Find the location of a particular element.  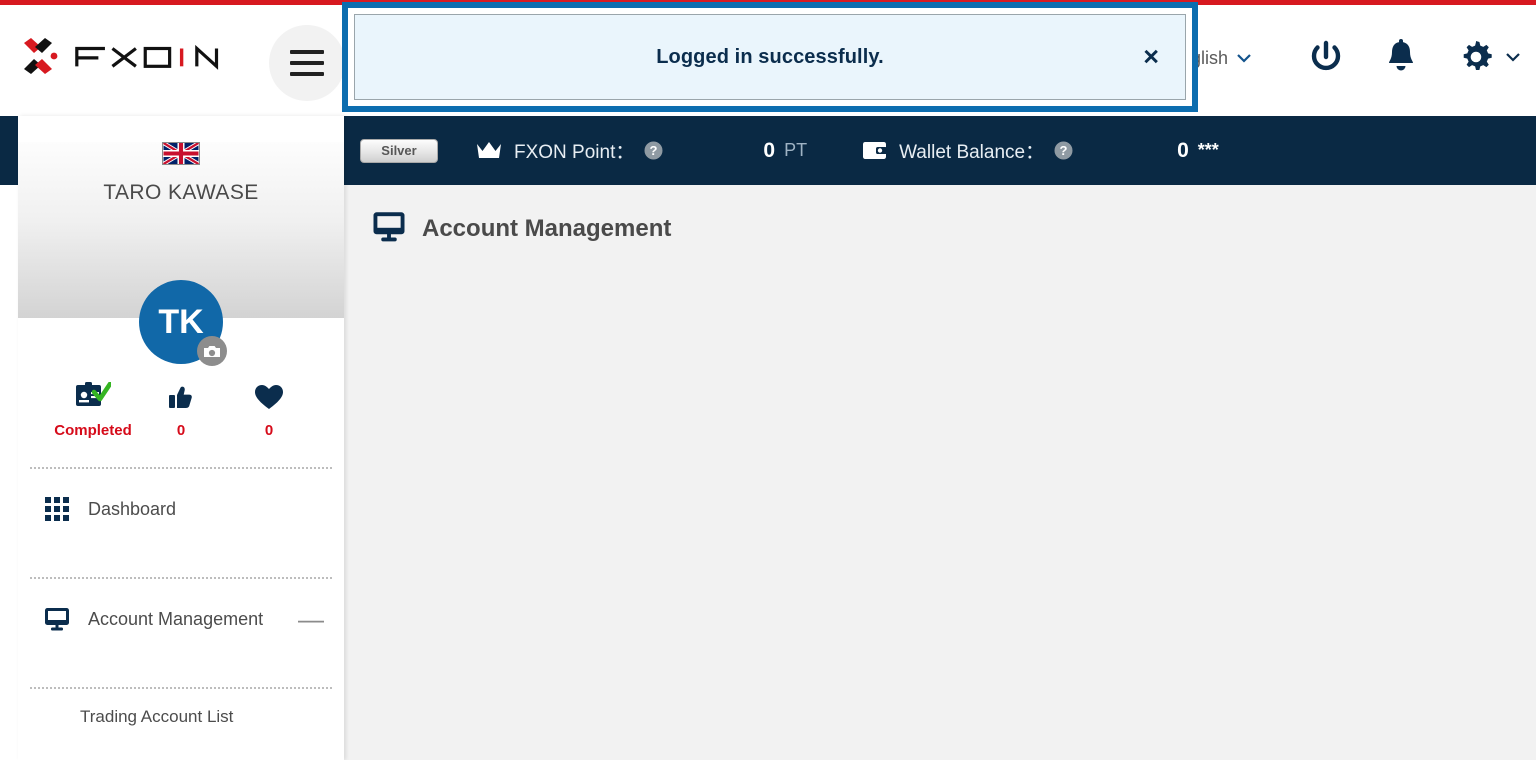

grid-icon is located at coordinates (57, 509).